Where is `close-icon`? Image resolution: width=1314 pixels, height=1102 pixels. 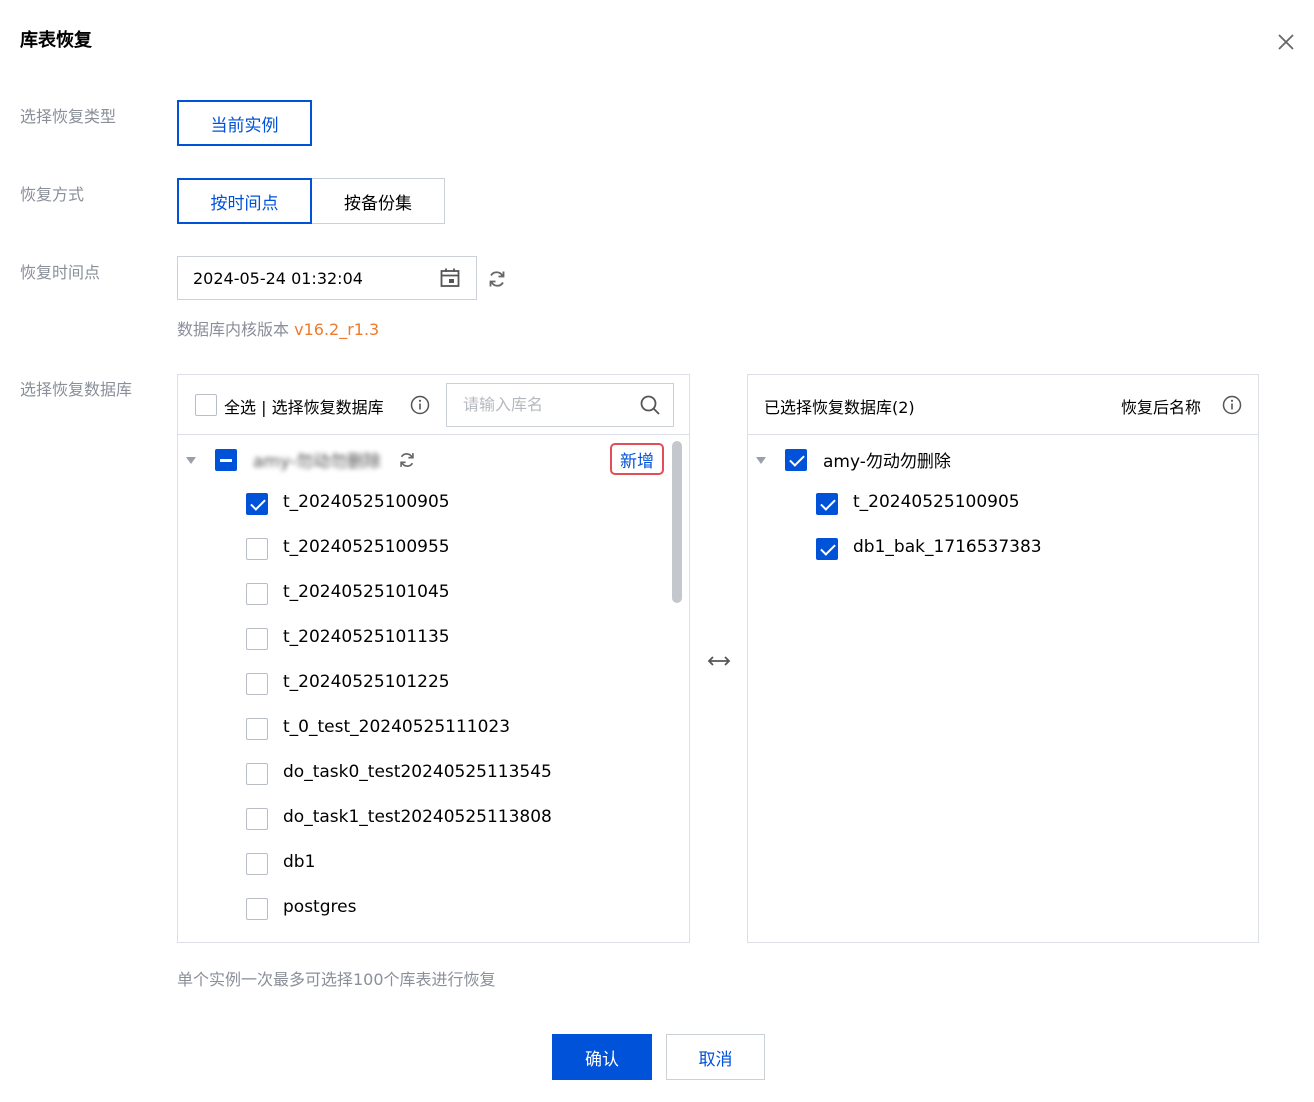 close-icon is located at coordinates (1286, 42).